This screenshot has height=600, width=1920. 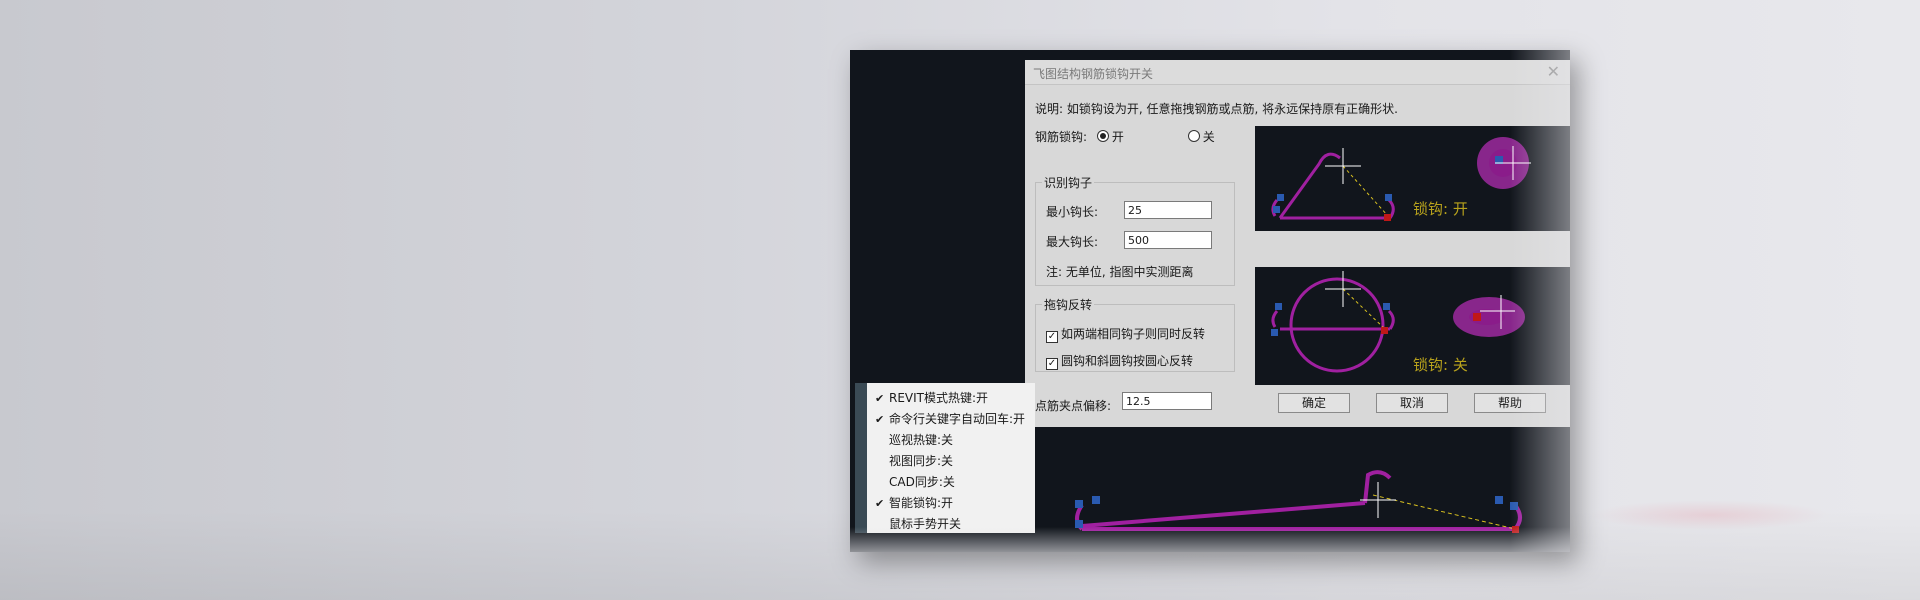 What do you see at coordinates (1193, 136) in the screenshot?
I see `radio-empty-icon` at bounding box center [1193, 136].